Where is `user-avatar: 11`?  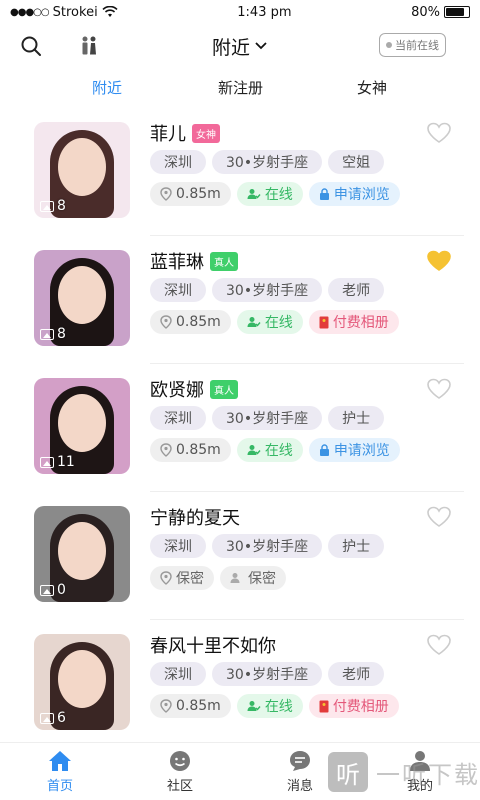 user-avatar: 11 is located at coordinates (82, 426).